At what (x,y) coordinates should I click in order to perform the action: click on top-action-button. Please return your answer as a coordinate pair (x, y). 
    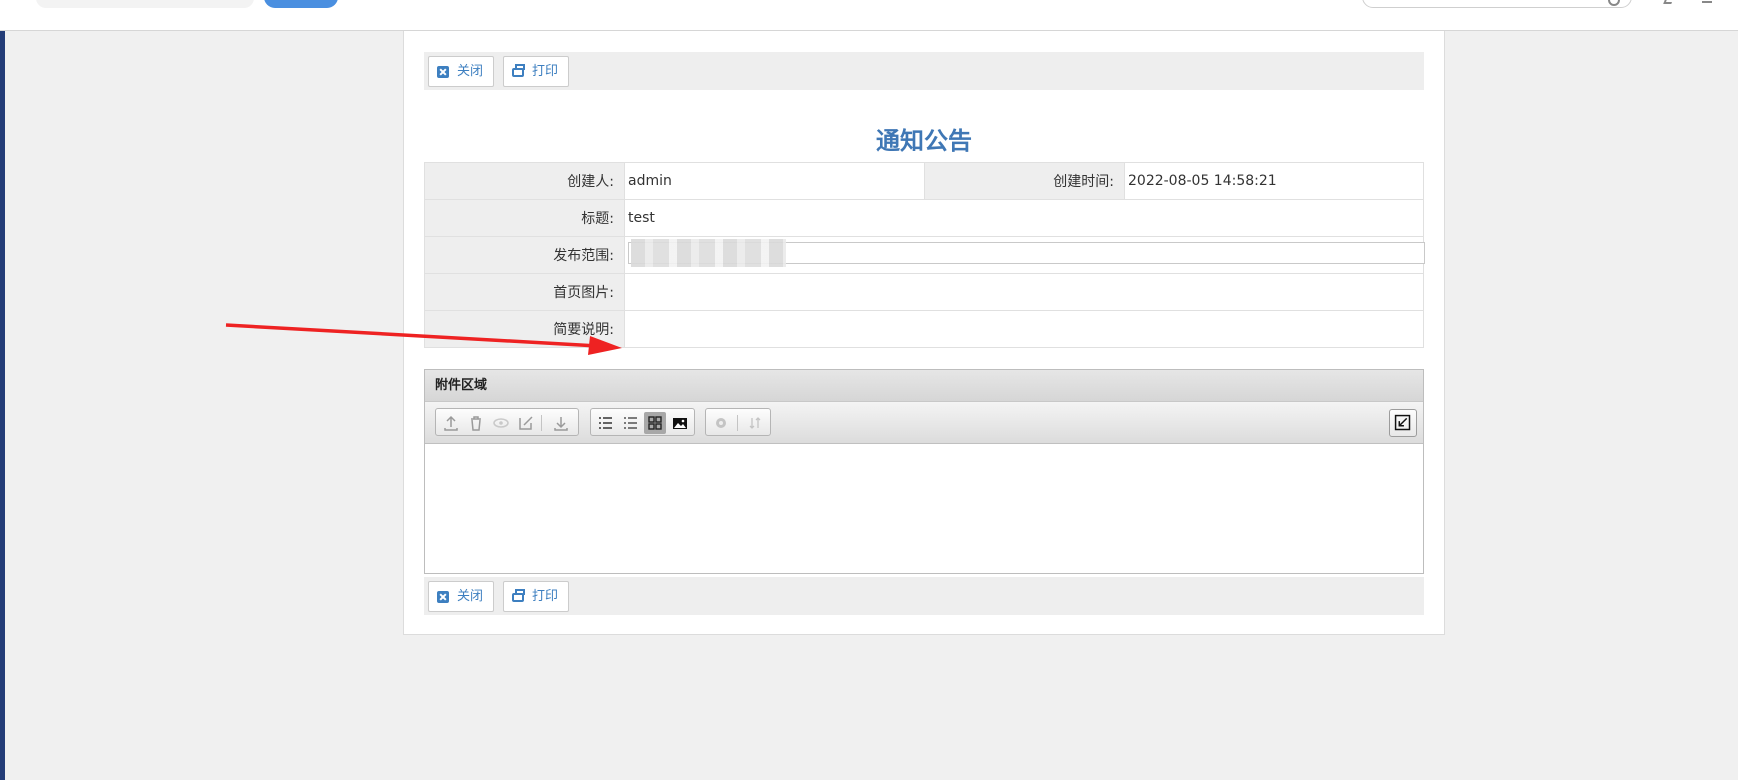
    Looking at the image, I should click on (301, 4).